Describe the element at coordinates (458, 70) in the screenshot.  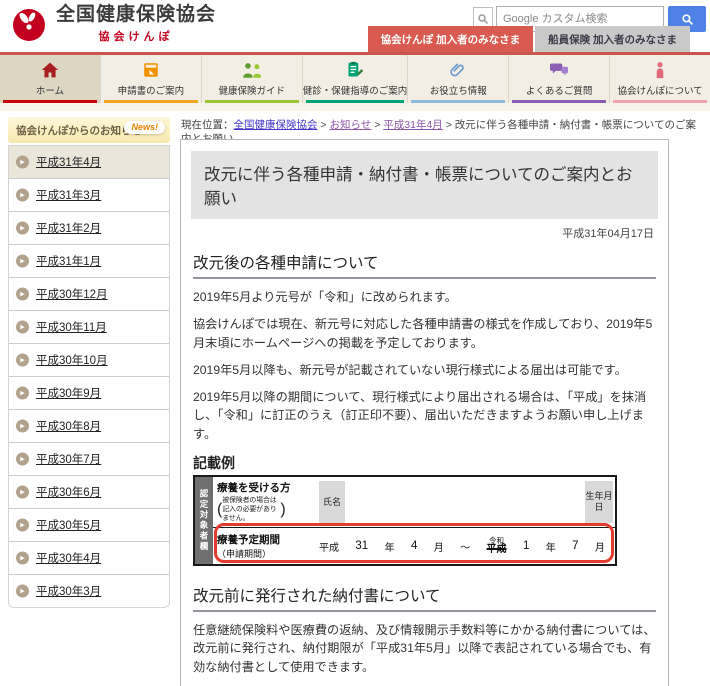
I see `paperclip-icon` at that location.